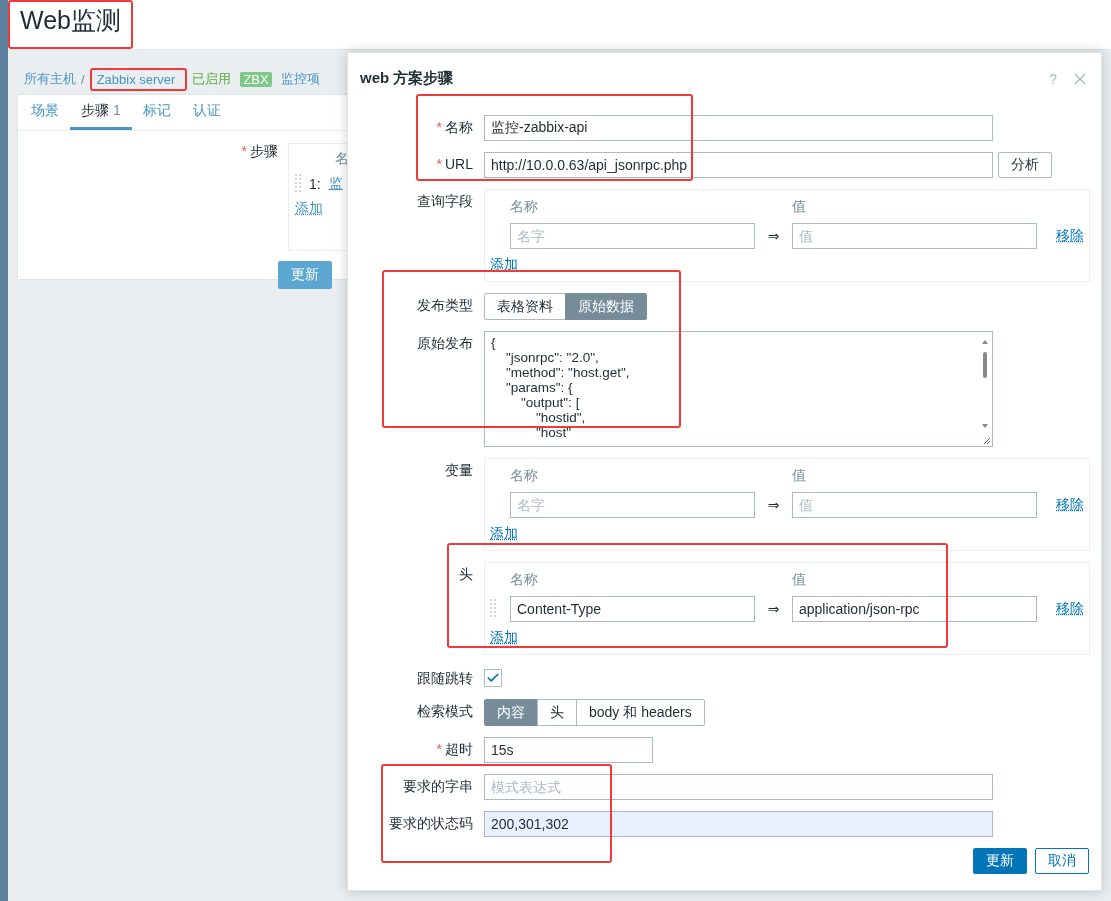  What do you see at coordinates (50, 79) in the screenshot?
I see `breadcrumb-link: 所有主机` at bounding box center [50, 79].